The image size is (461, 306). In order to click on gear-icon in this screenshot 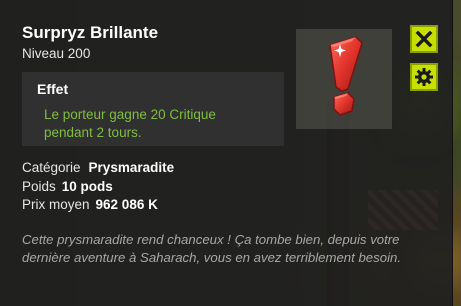, I will do `click(424, 77)`.